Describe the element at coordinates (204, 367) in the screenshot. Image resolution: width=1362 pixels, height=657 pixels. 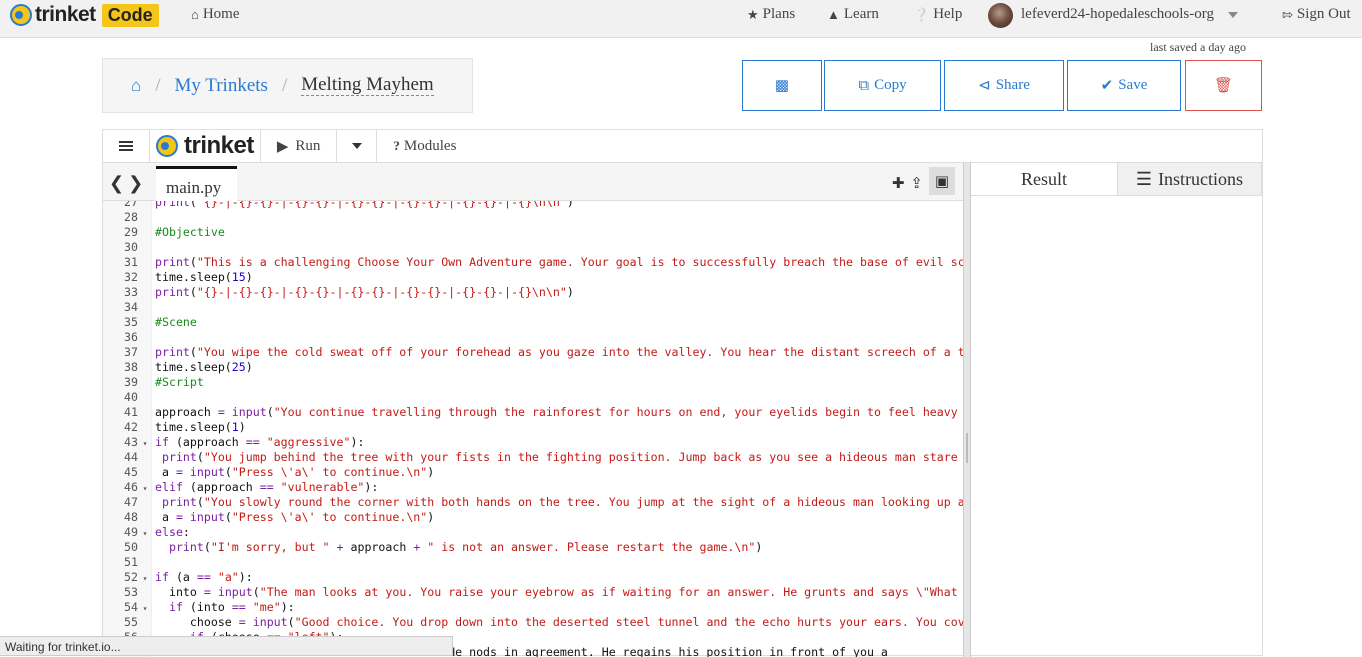
I see `code-text: time.sleep(25)` at that location.